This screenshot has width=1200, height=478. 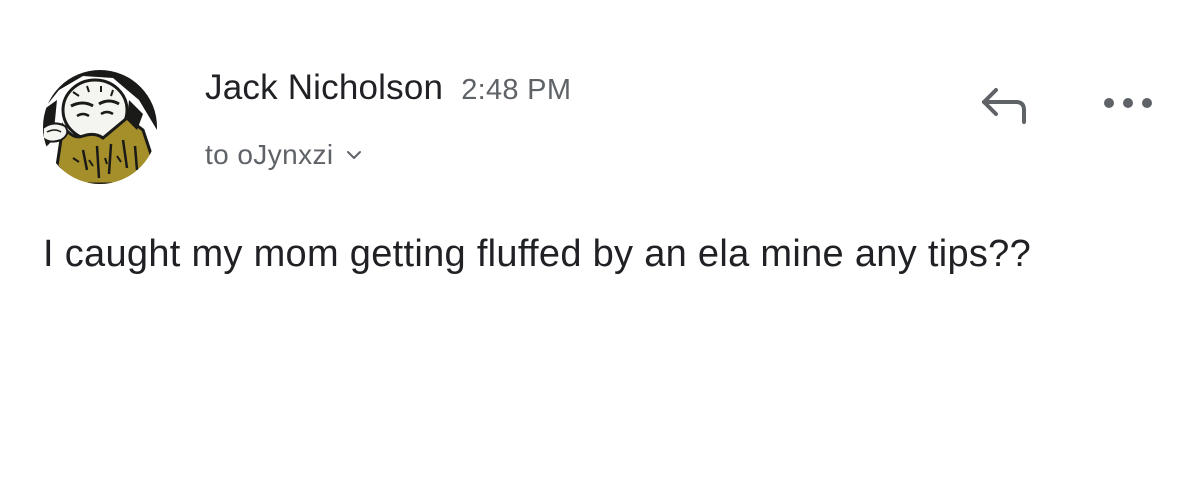 I want to click on sender-avatar, so click(x=100, y=127).